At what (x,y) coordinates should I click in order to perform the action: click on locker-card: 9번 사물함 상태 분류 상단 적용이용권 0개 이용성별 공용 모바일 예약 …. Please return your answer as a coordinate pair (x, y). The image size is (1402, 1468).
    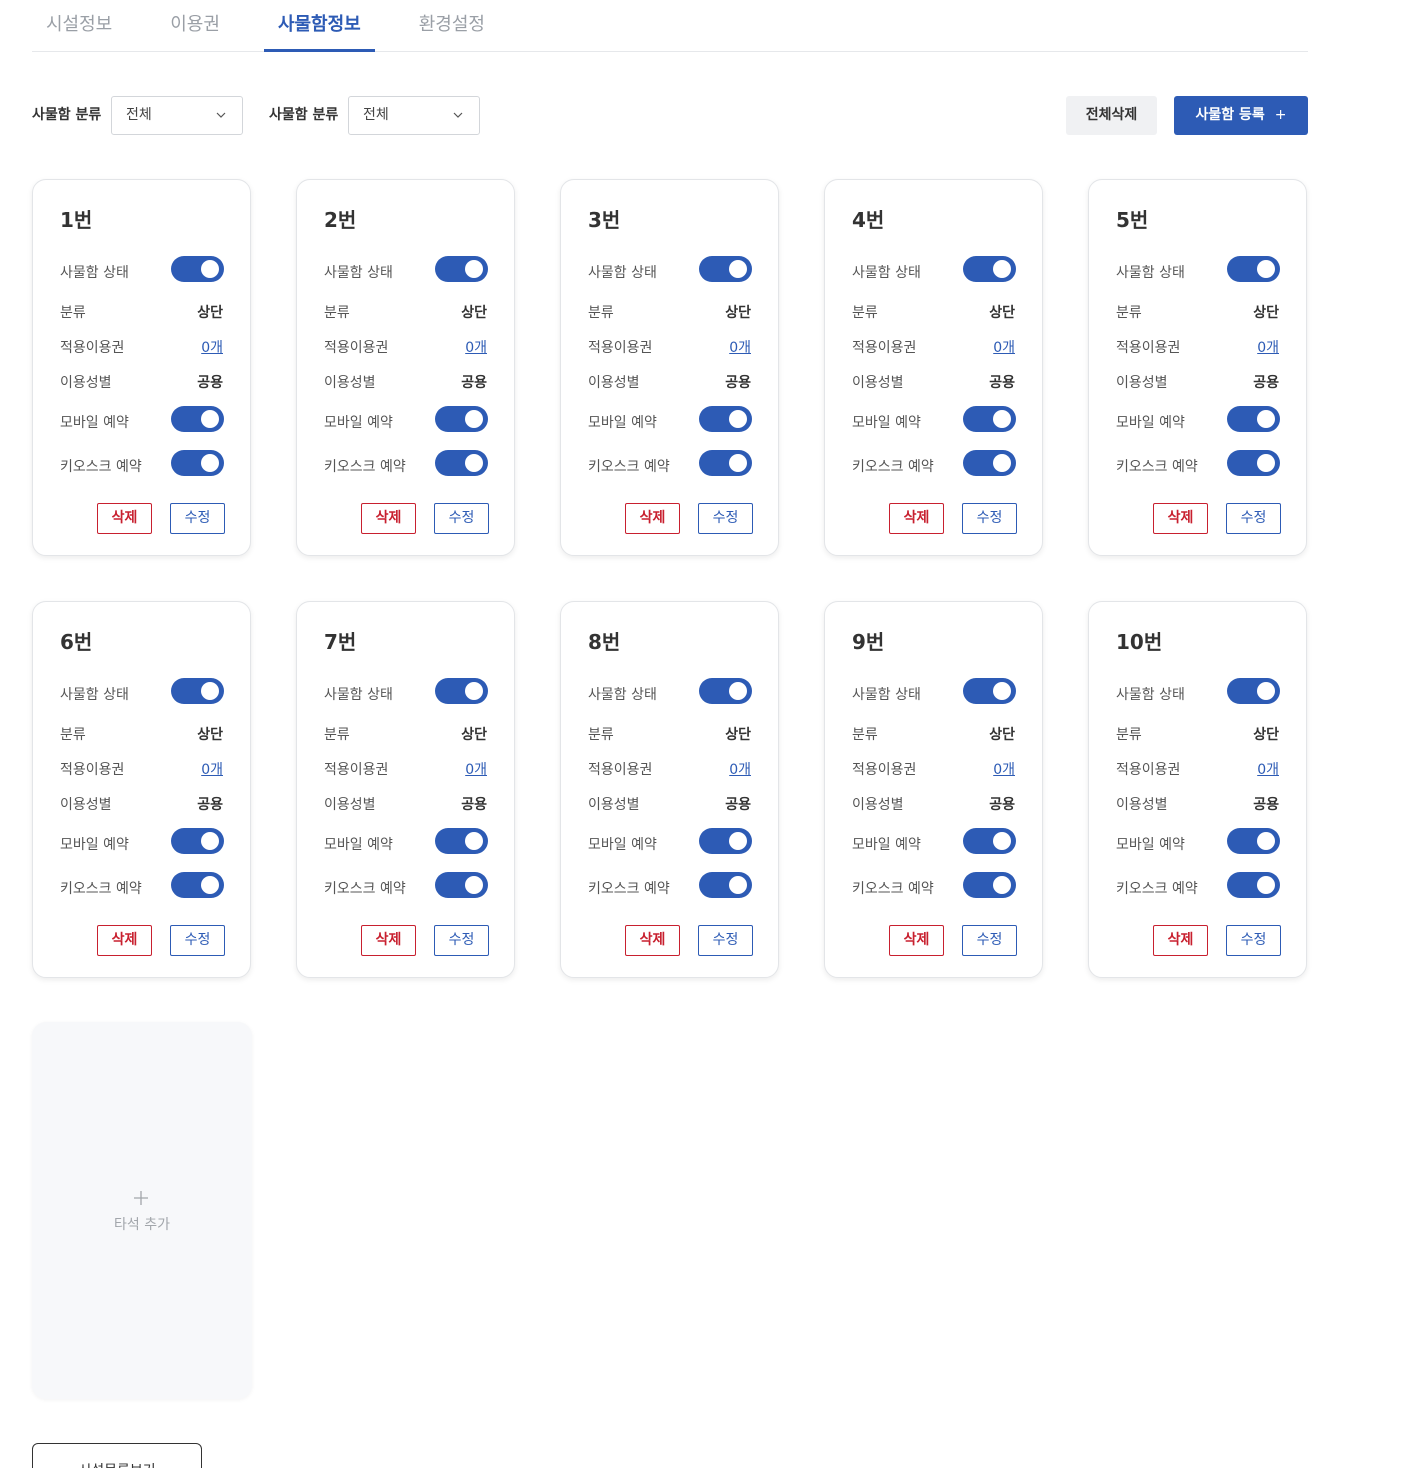
    Looking at the image, I should click on (933, 789).